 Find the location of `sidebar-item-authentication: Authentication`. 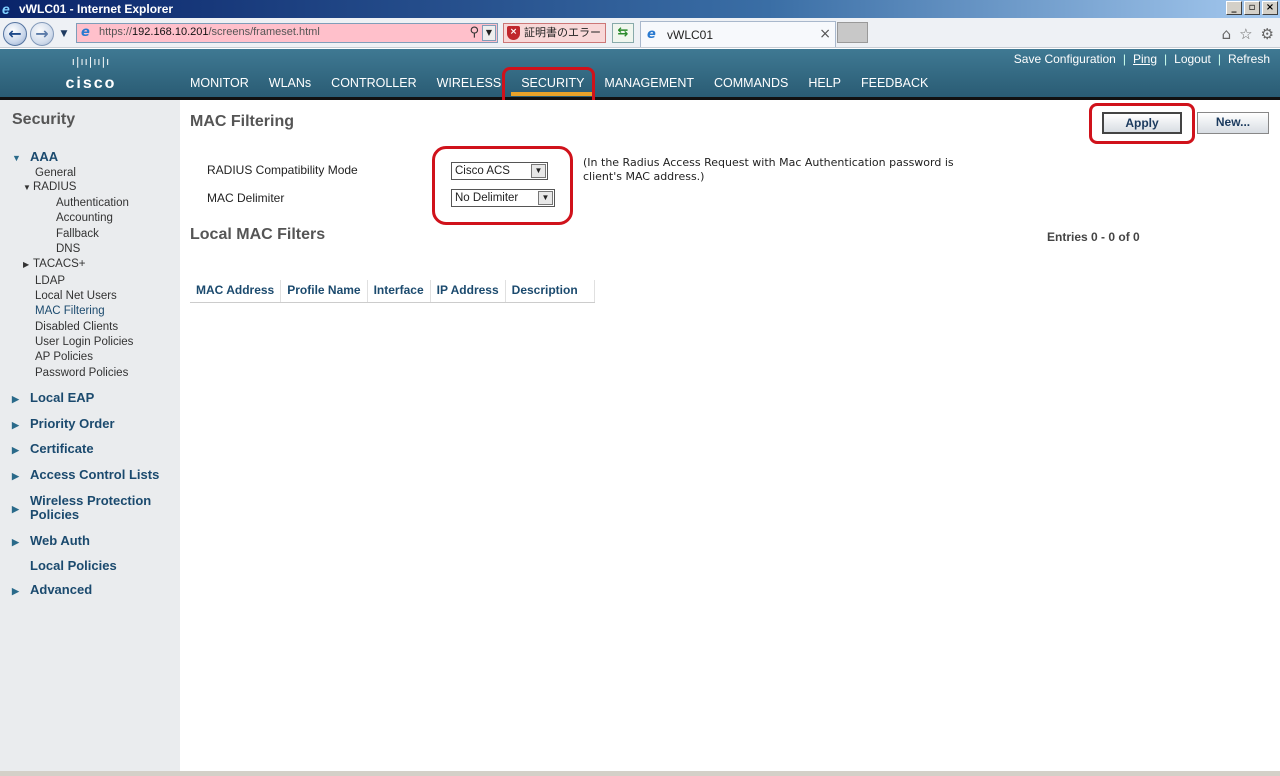

sidebar-item-authentication: Authentication is located at coordinates (92, 203).